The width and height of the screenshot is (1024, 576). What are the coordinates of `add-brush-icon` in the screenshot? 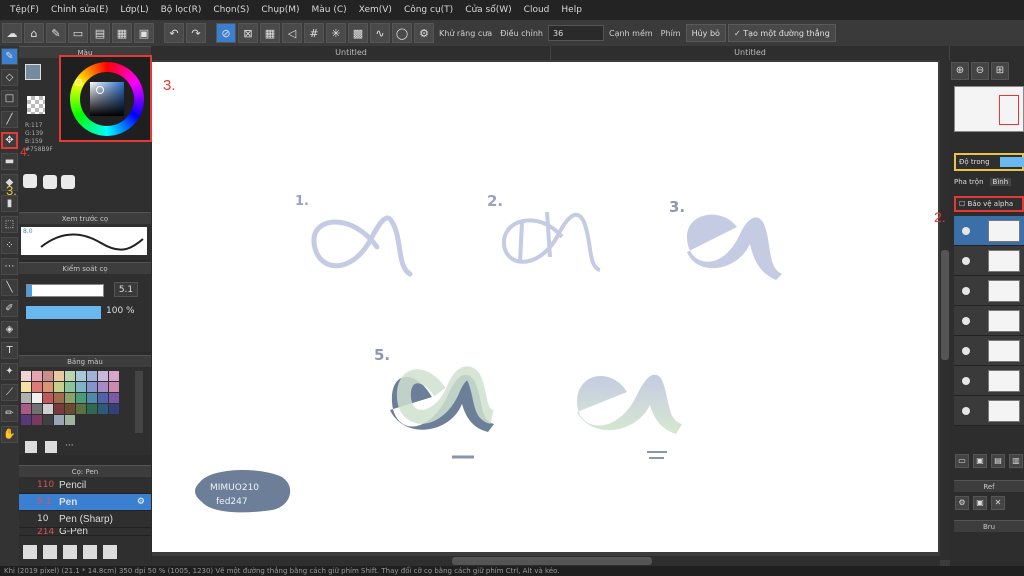 It's located at (30, 552).